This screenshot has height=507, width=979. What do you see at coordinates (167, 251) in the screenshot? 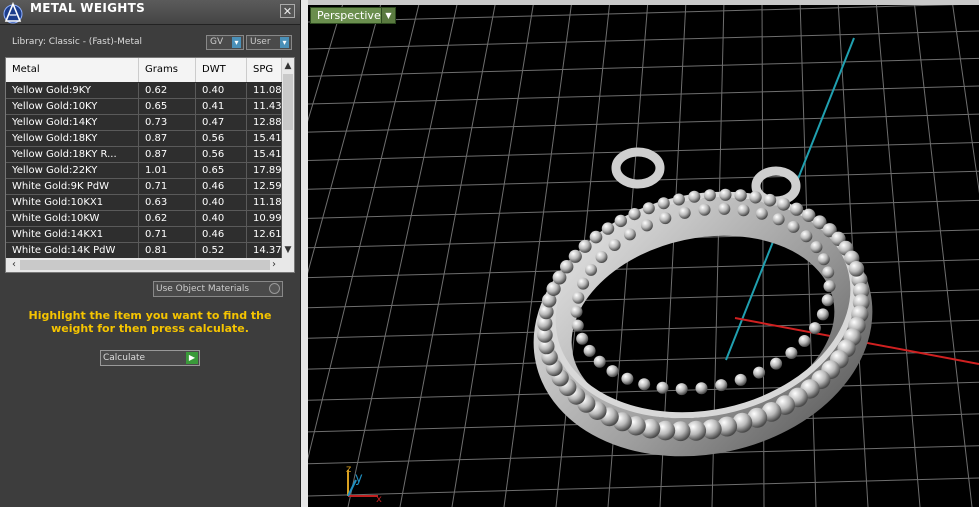
I see `cell-grams: 0.81` at bounding box center [167, 251].